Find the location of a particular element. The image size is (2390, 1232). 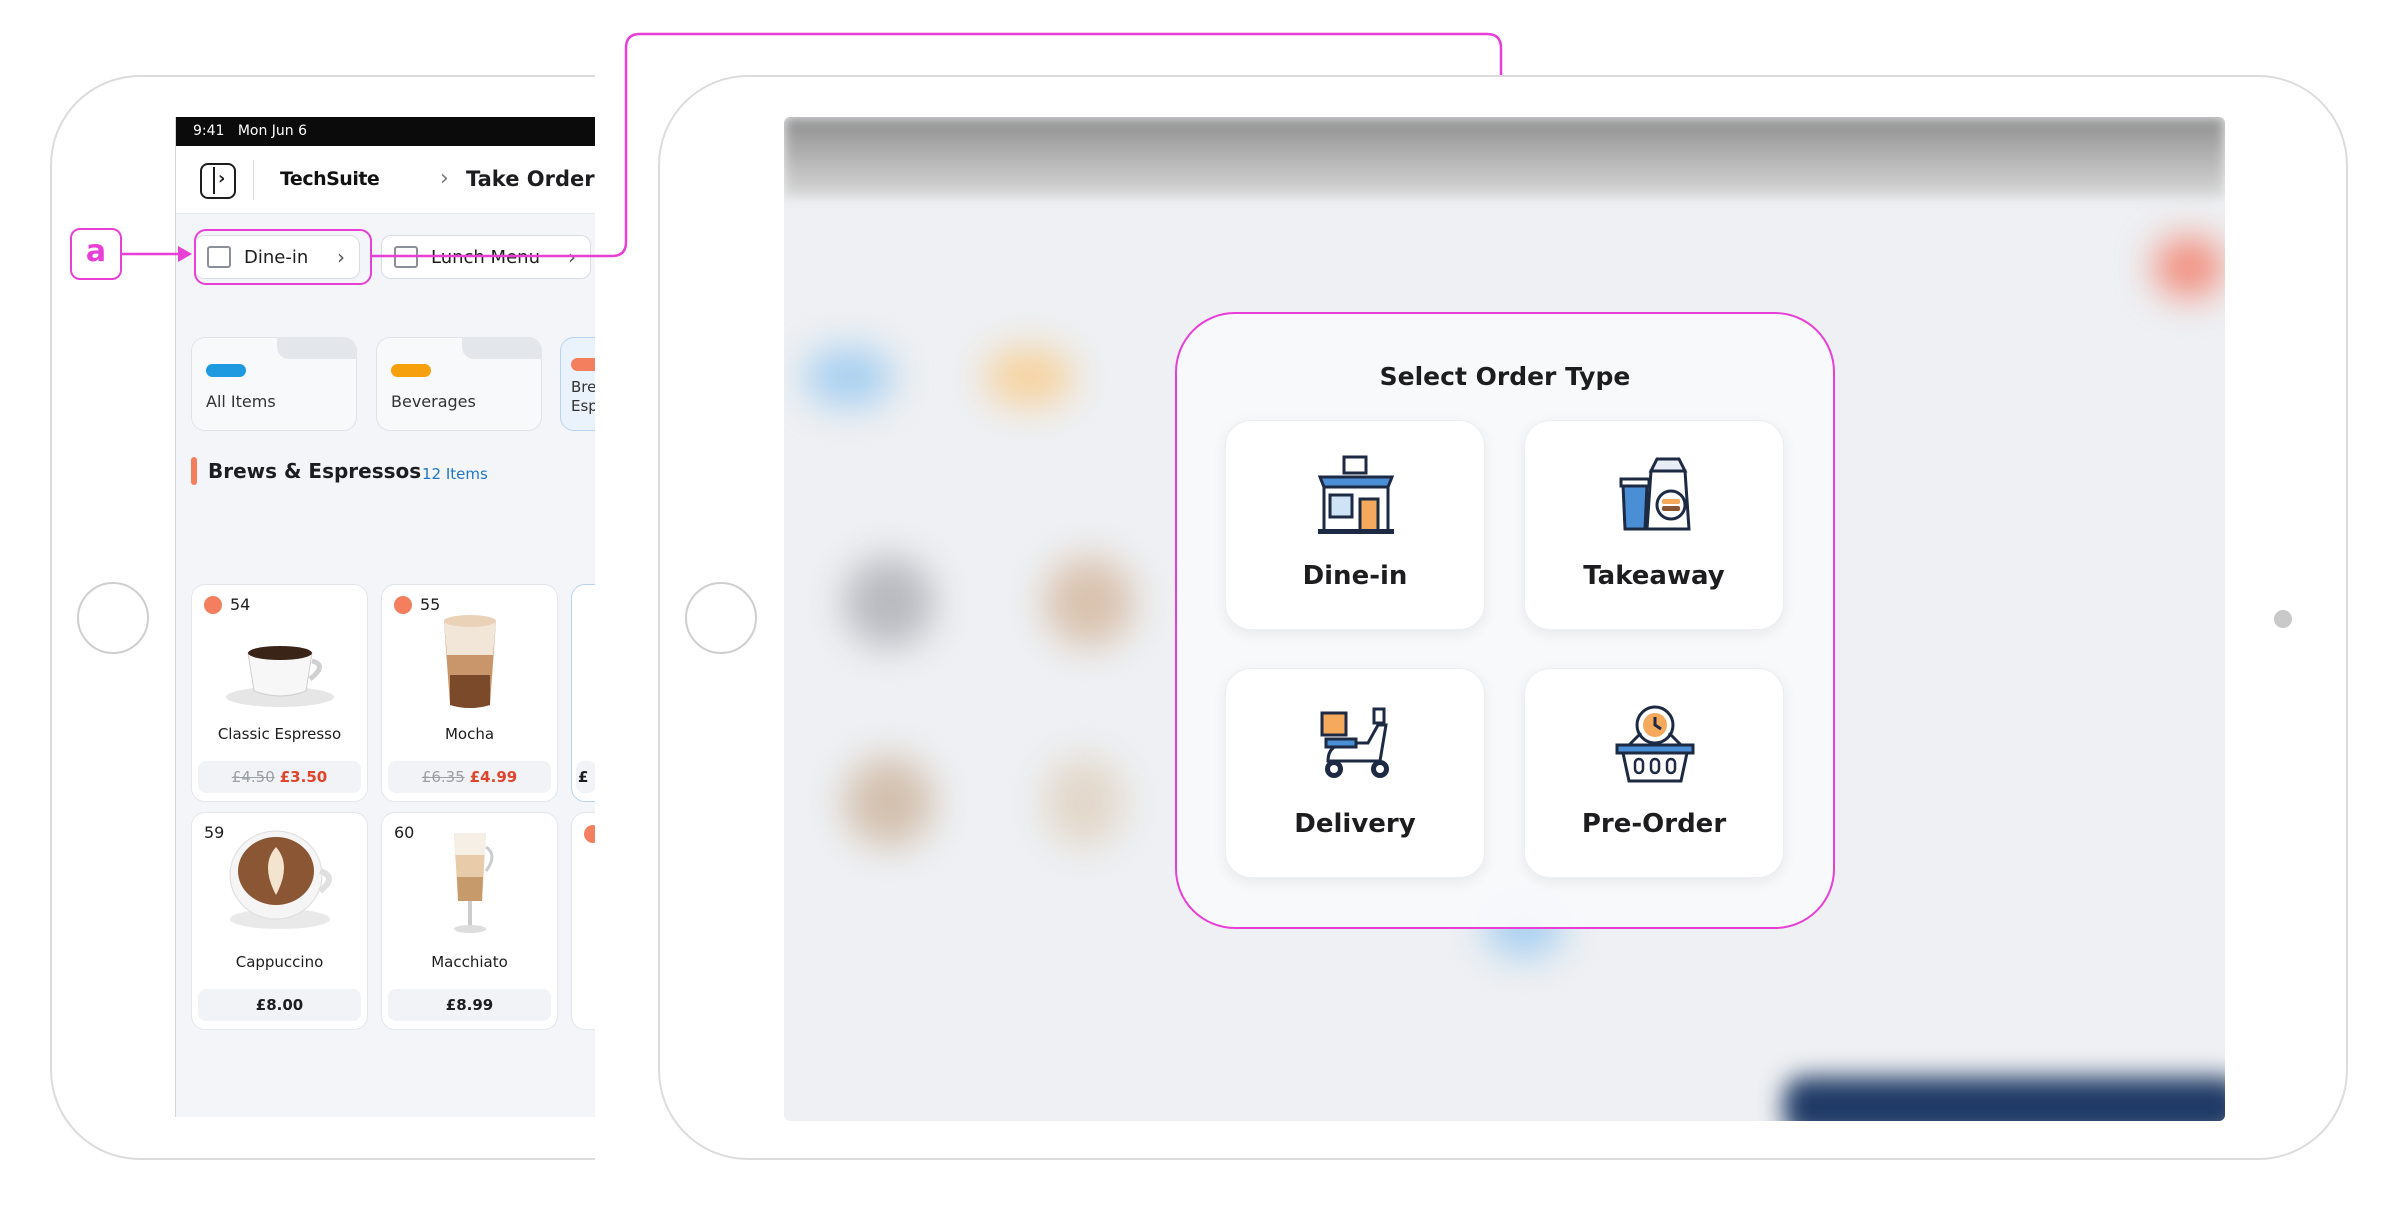

product-number: 54 is located at coordinates (227, 604).